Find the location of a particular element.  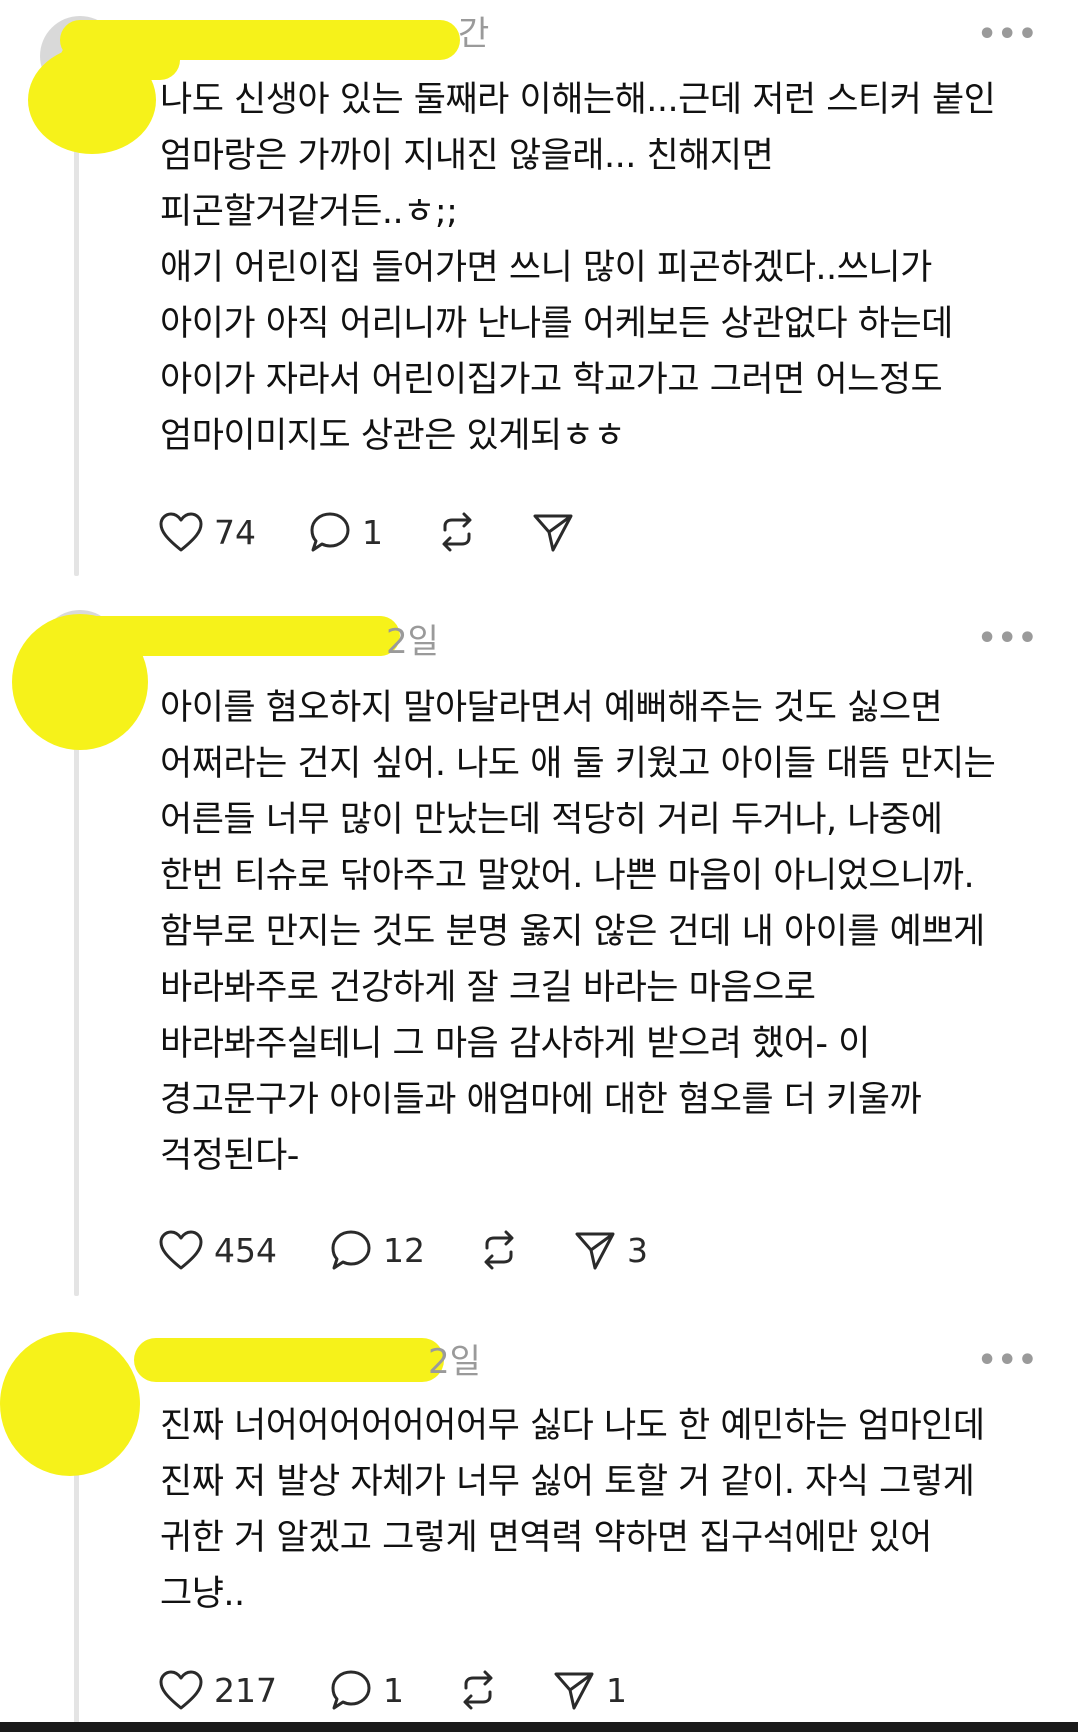

reply-count: 12 is located at coordinates (404, 1250).